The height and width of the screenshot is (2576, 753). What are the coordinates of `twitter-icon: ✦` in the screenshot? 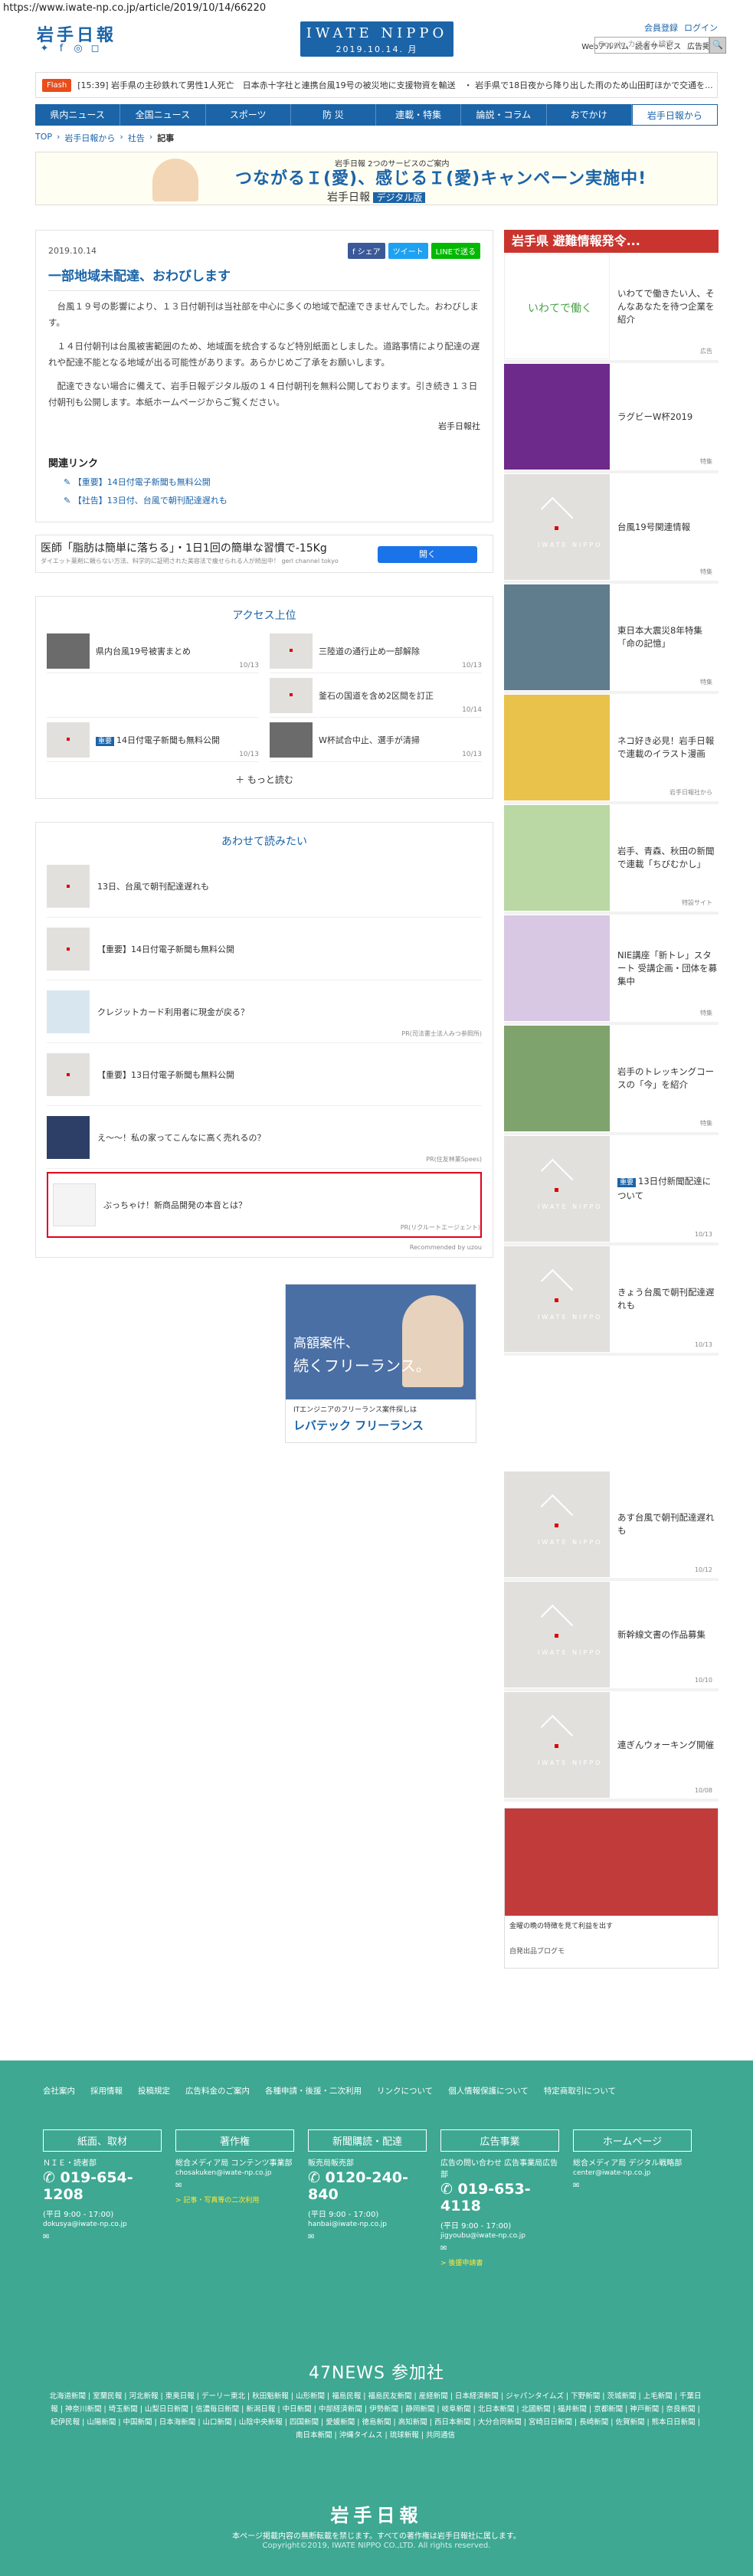 It's located at (44, 49).